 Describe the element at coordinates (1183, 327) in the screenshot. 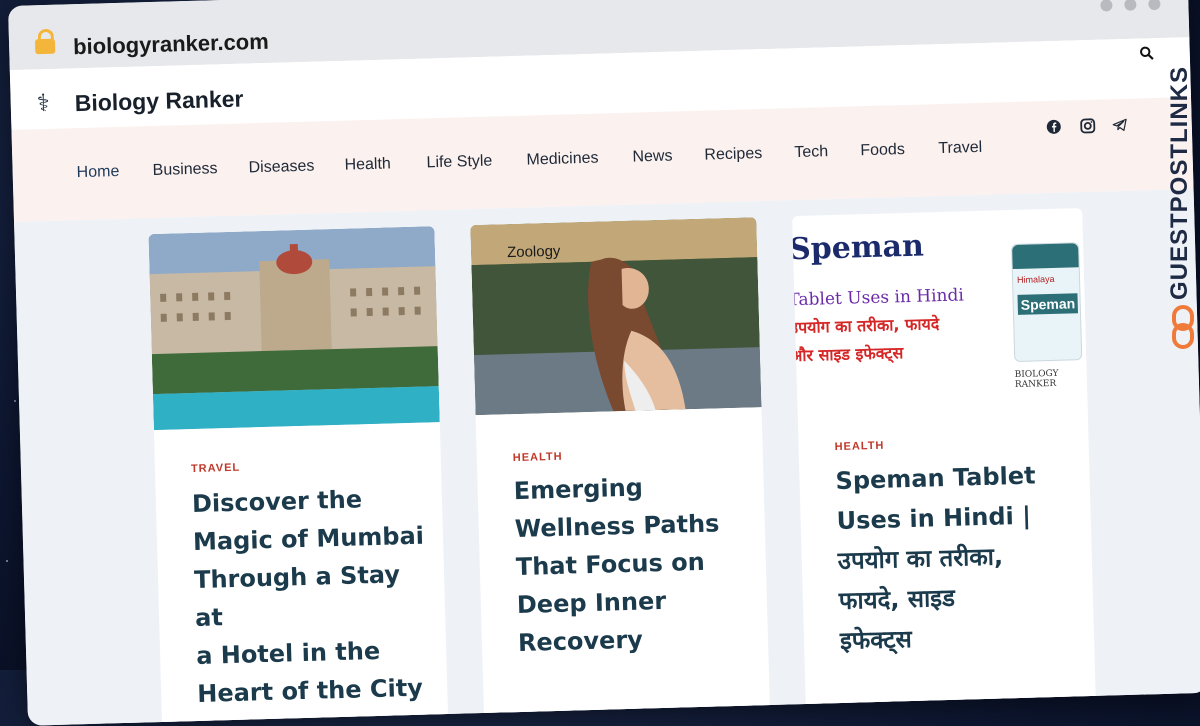

I see `link-chain-icon` at that location.